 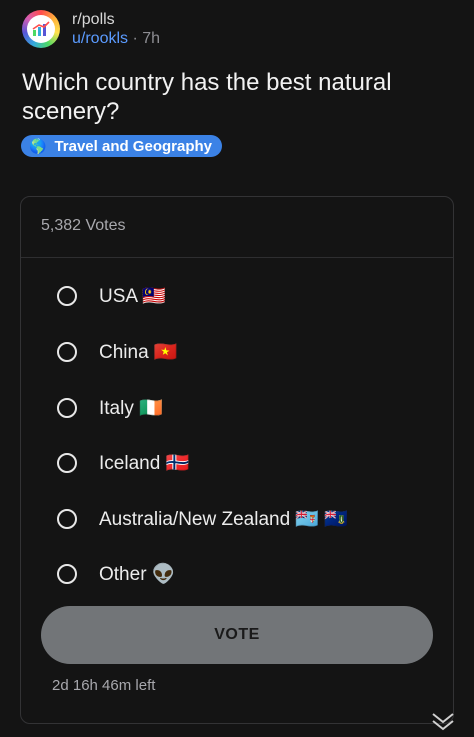 I want to click on poll-option: Other 👽, so click(x=116, y=574).